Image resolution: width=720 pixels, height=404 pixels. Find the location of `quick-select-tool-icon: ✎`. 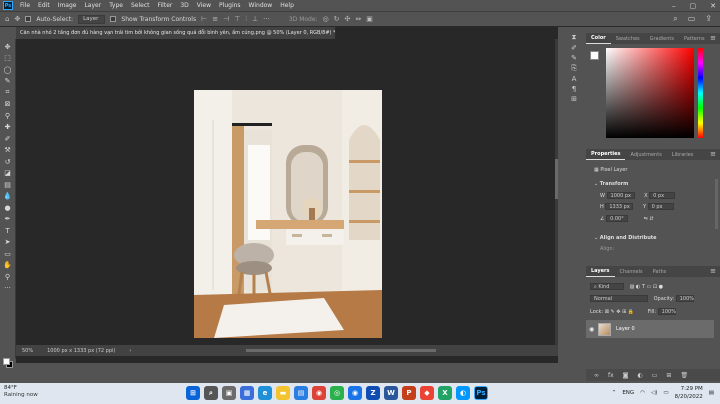

quick-select-tool-icon: ✎ is located at coordinates (8, 82).